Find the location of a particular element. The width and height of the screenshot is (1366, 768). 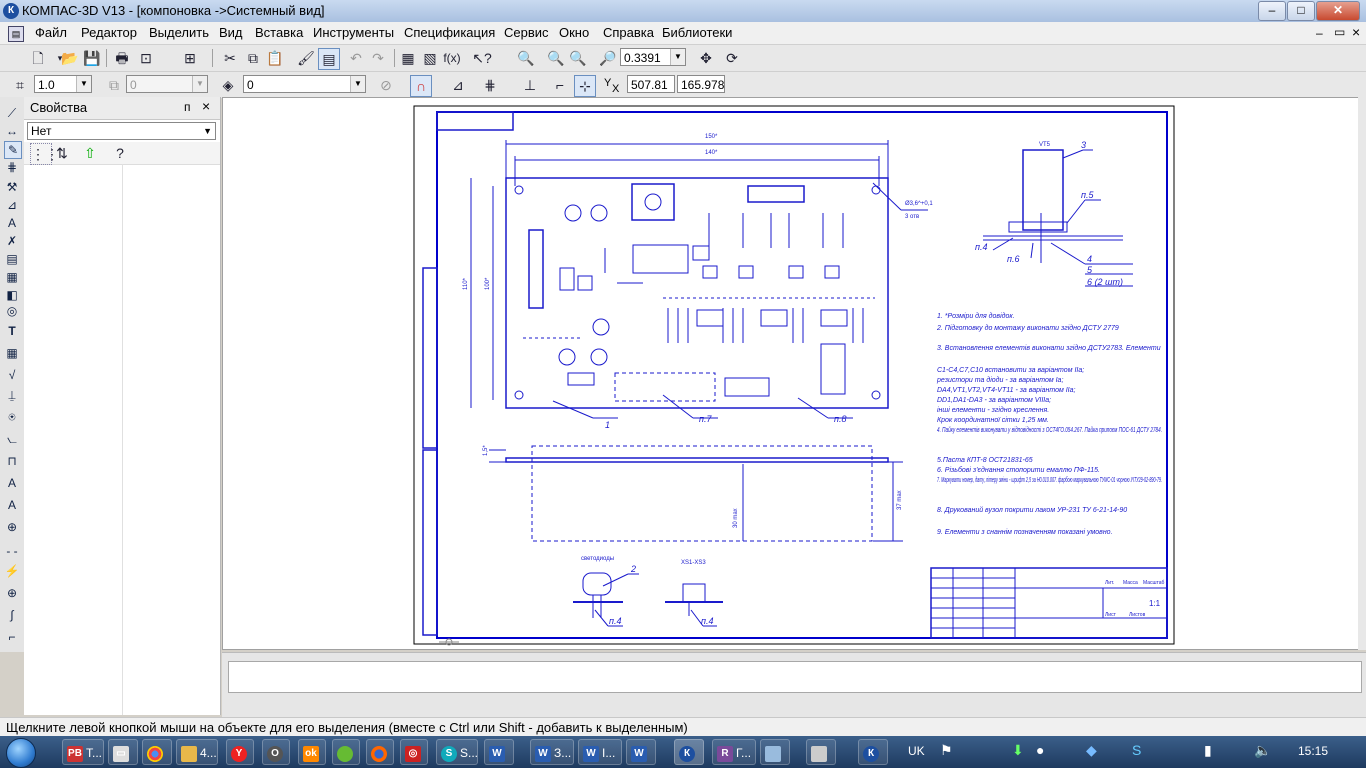

taskbar-item: ◎ is located at coordinates (414, 752).